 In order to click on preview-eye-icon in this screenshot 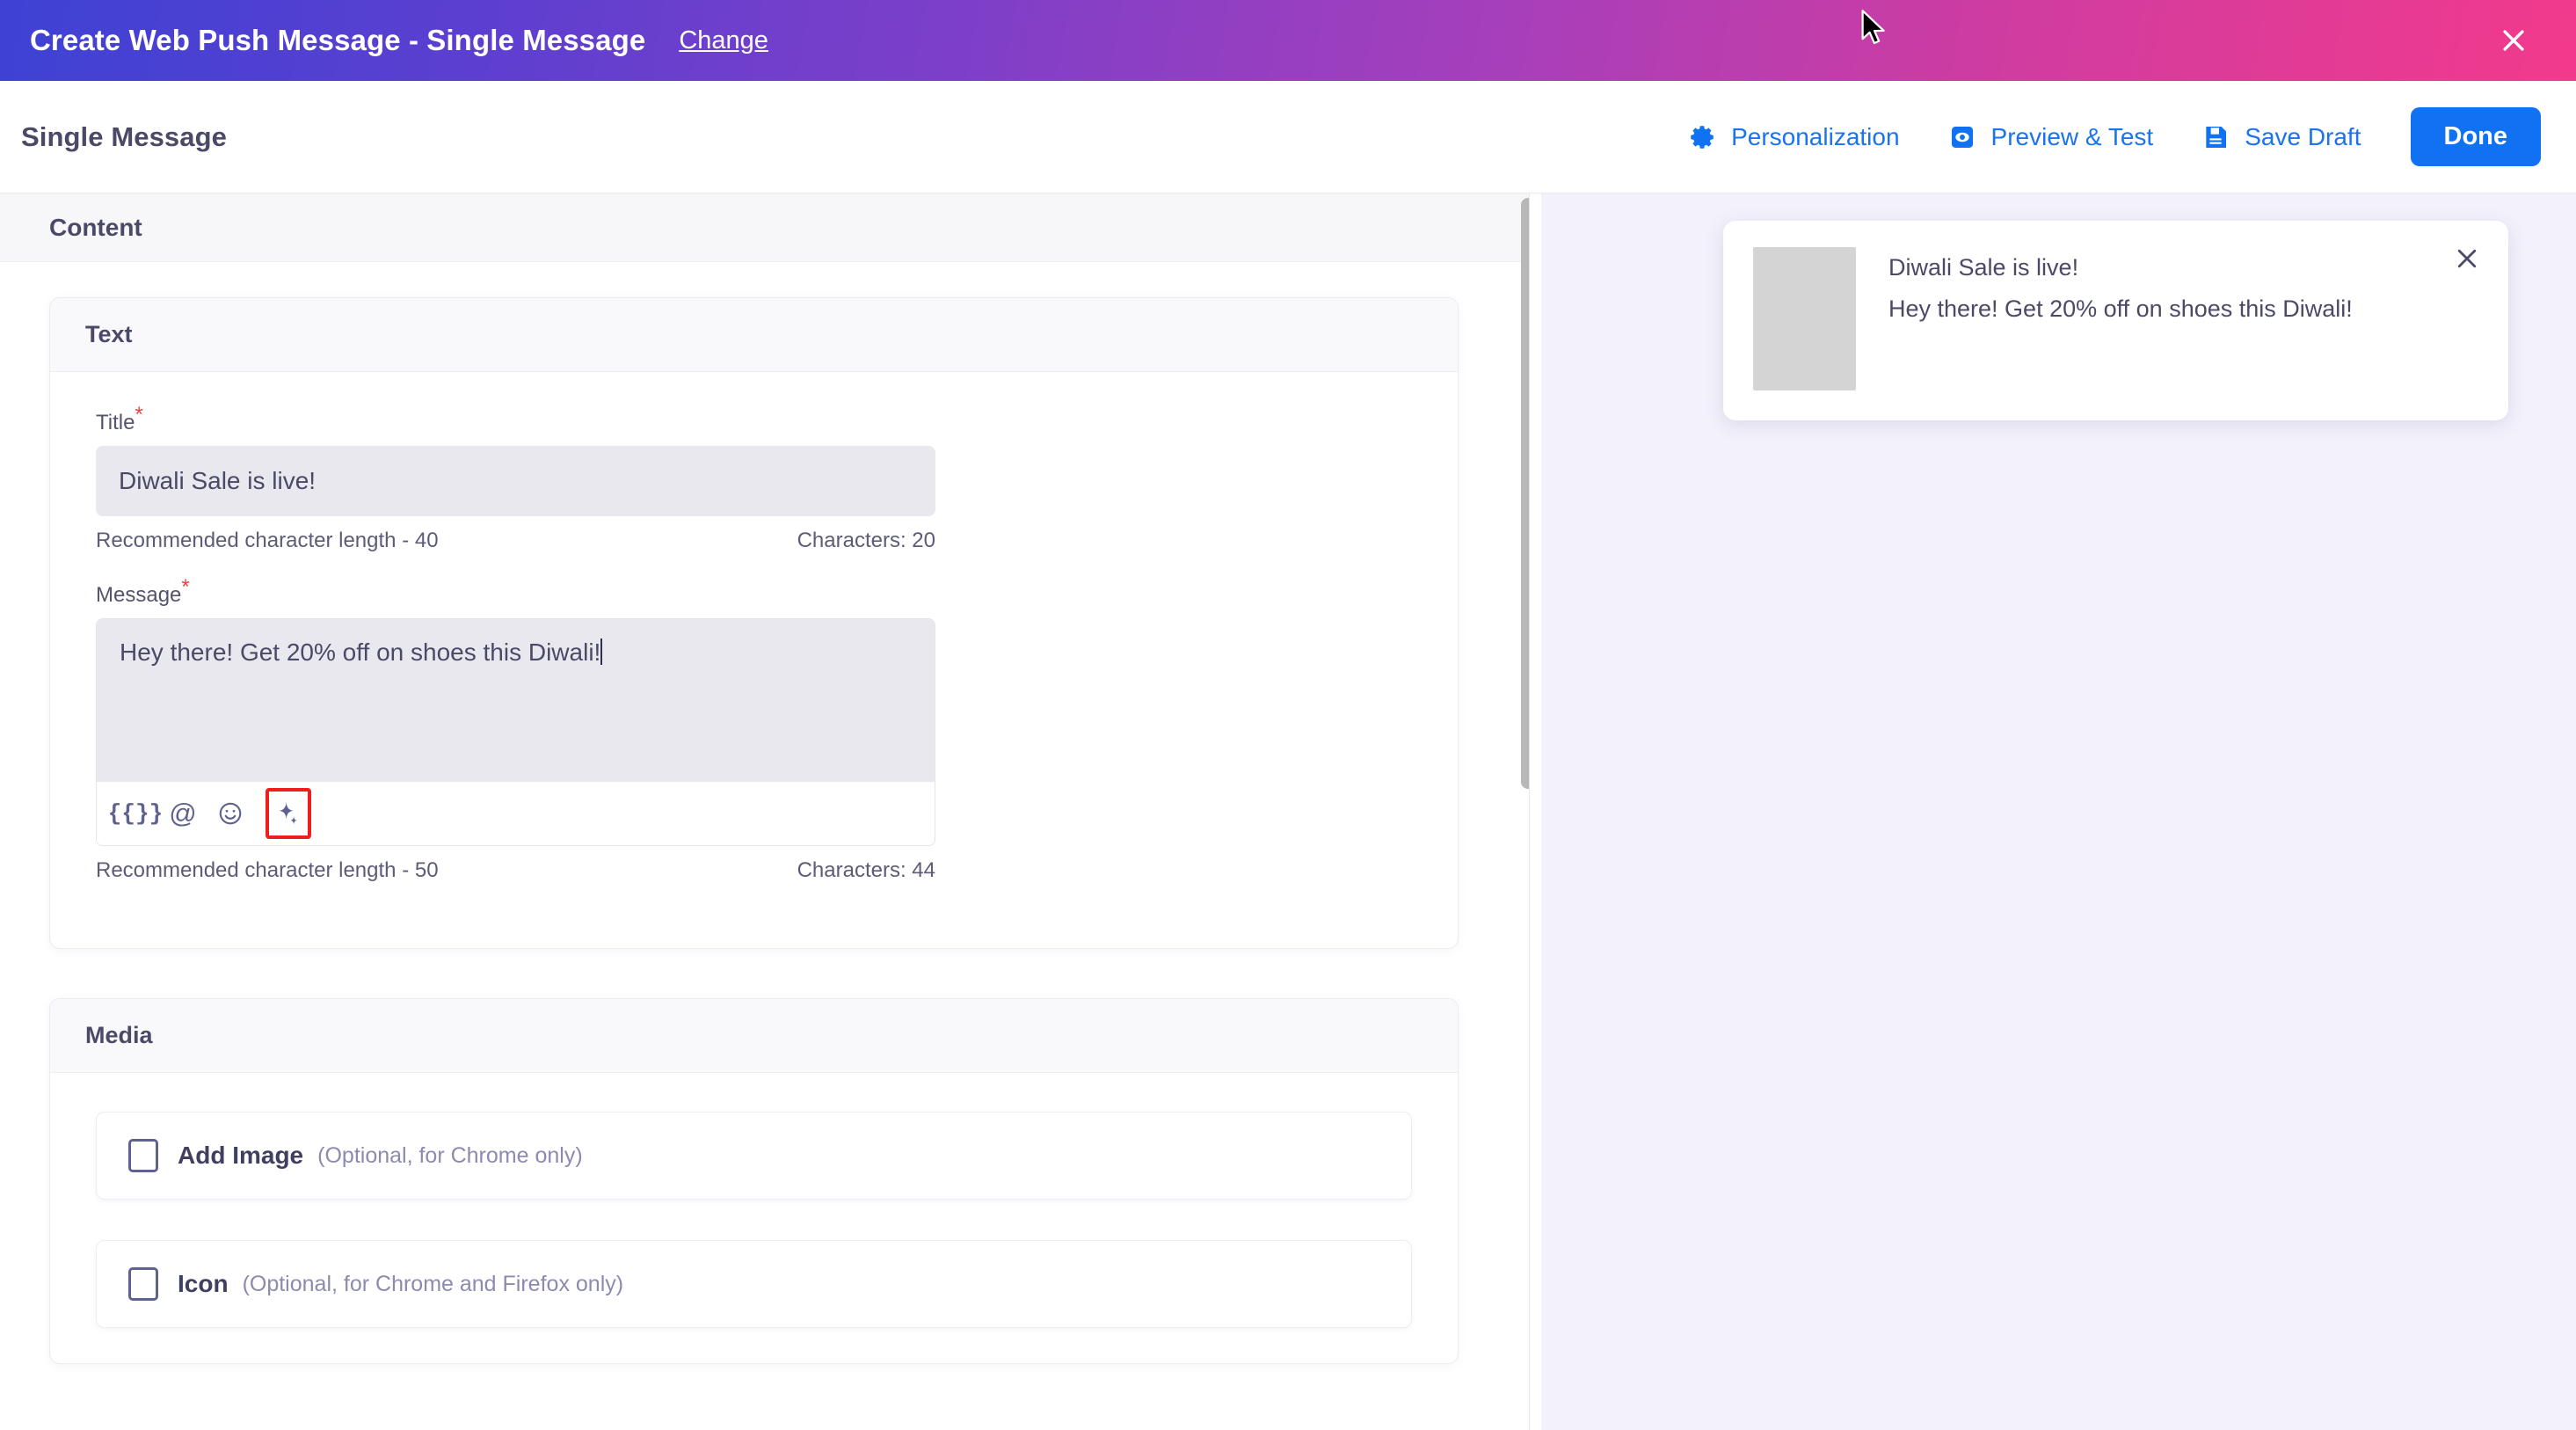, I will do `click(1962, 137)`.